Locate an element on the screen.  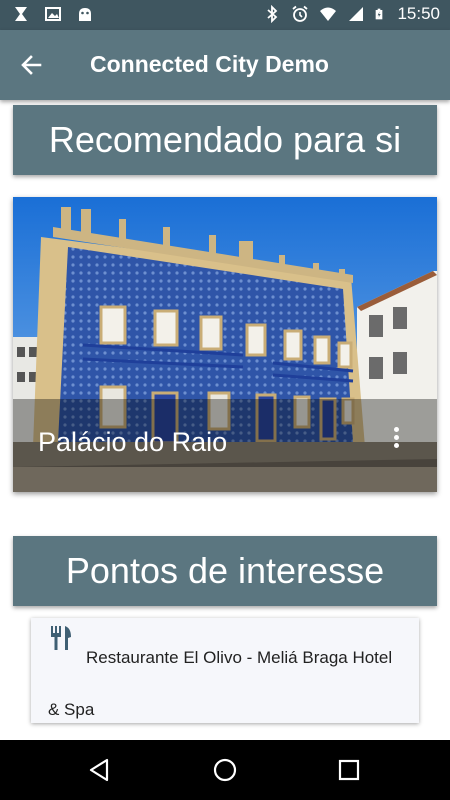
nav-home-button is located at coordinates (225, 770).